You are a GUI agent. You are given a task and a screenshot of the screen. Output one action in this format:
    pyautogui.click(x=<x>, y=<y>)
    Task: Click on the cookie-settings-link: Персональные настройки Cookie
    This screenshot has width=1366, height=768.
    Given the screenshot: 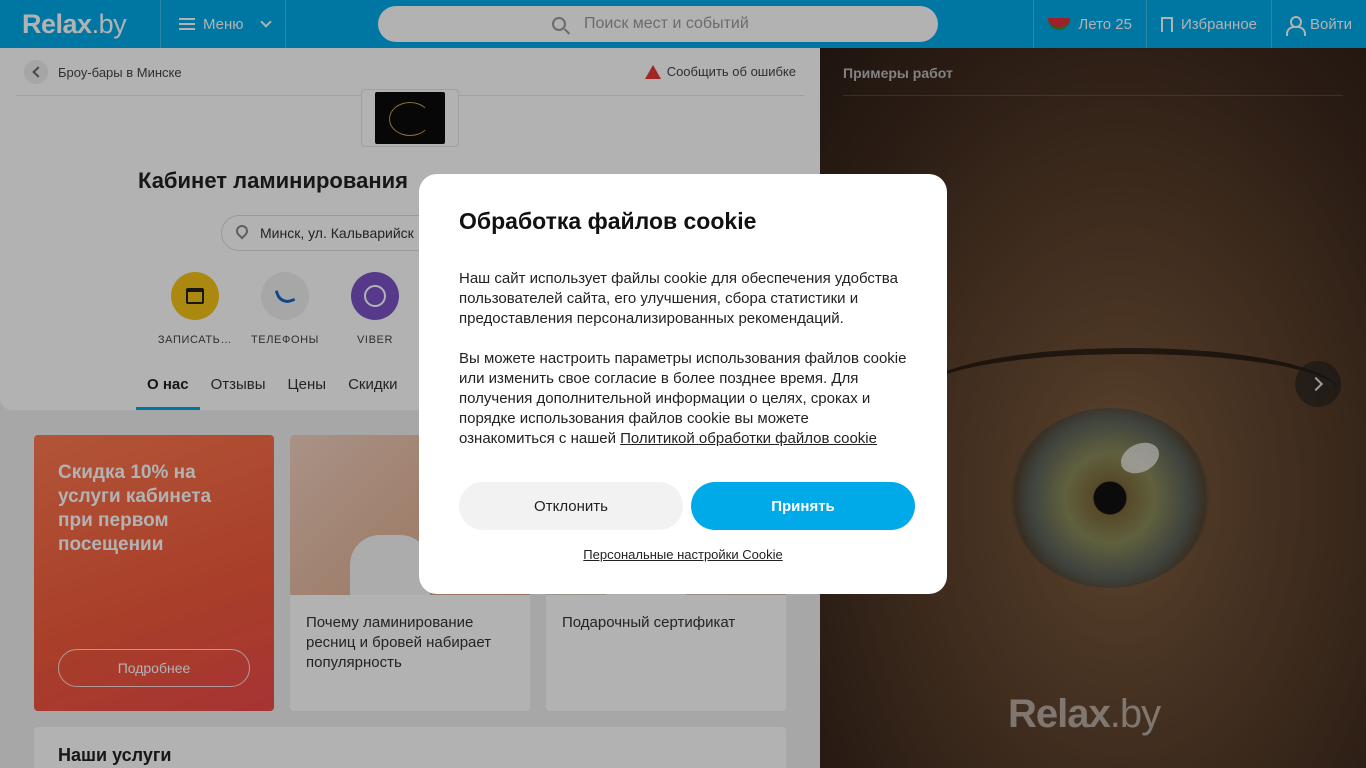 What is the action you would take?
    pyautogui.click(x=683, y=554)
    